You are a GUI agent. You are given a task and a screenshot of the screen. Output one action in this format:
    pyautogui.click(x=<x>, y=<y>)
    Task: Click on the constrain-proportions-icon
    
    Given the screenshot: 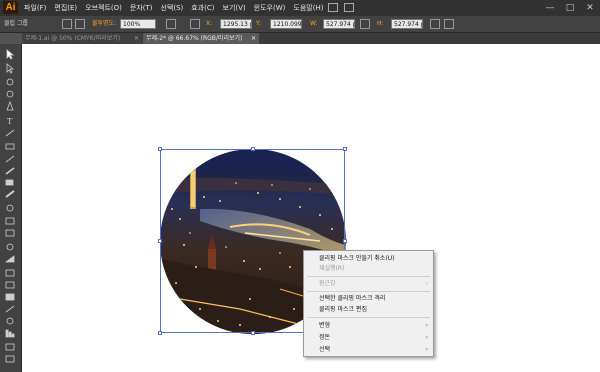 What is the action you would take?
    pyautogui.click(x=365, y=24)
    